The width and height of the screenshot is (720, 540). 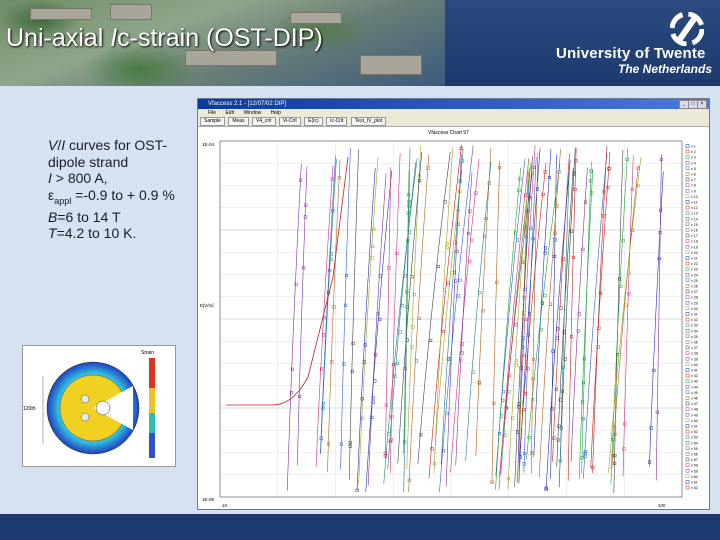 What do you see at coordinates (89, 404) in the screenshot?
I see `strain-map-figure: Strain 120th` at bounding box center [89, 404].